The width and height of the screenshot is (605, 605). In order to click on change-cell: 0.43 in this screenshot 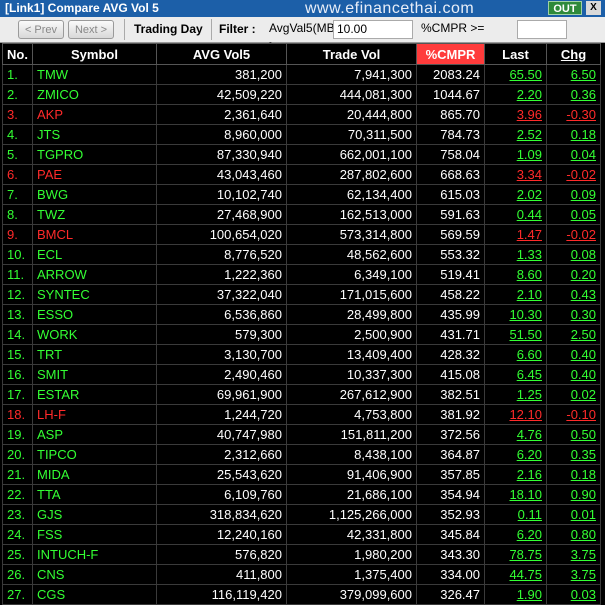, I will do `click(573, 294)`.